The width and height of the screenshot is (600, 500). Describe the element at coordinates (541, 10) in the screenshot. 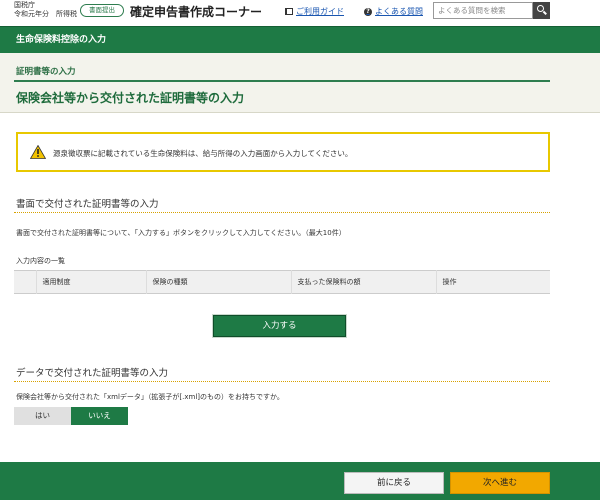

I see `search-button` at that location.